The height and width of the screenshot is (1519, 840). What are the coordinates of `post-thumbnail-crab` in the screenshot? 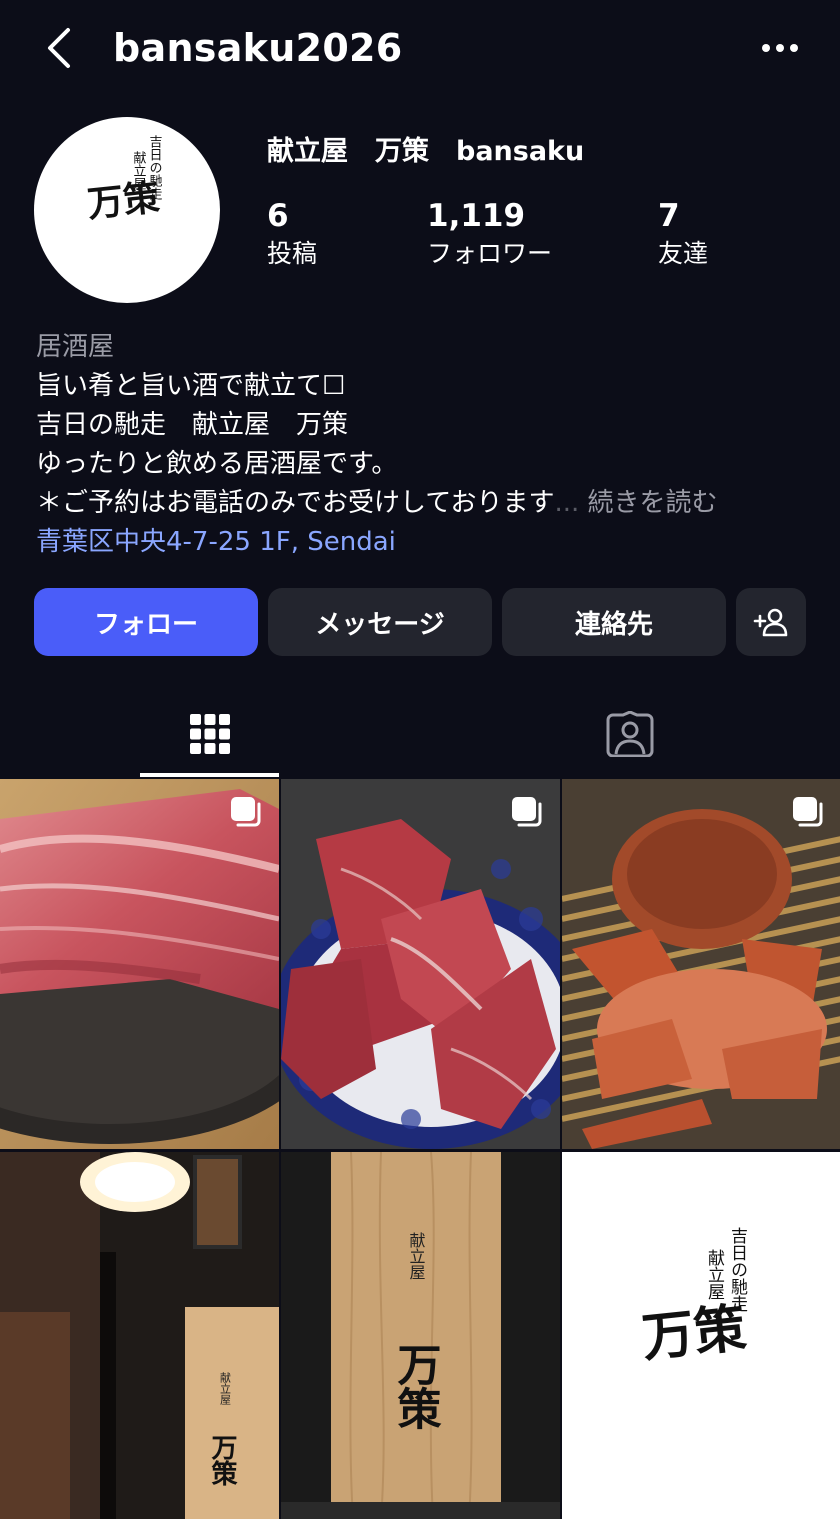 It's located at (701, 964).